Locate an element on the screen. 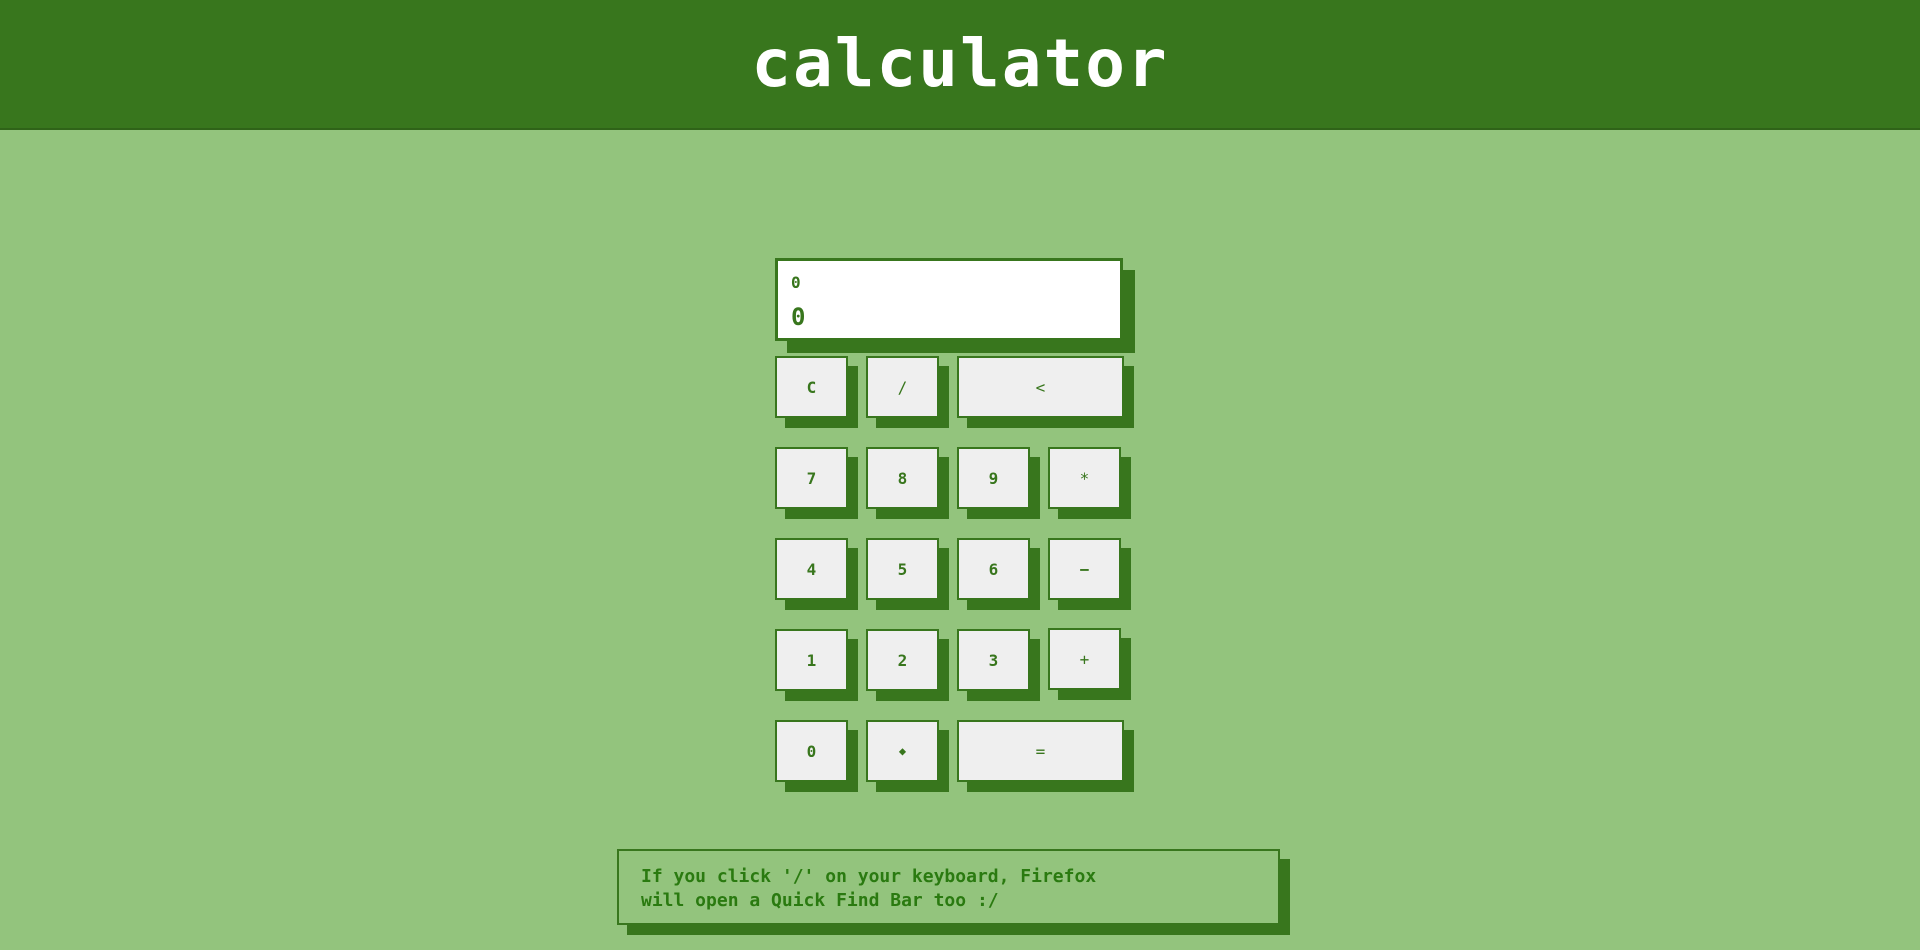 This screenshot has height=950, width=1920. current-operand: 0 is located at coordinates (798, 317).